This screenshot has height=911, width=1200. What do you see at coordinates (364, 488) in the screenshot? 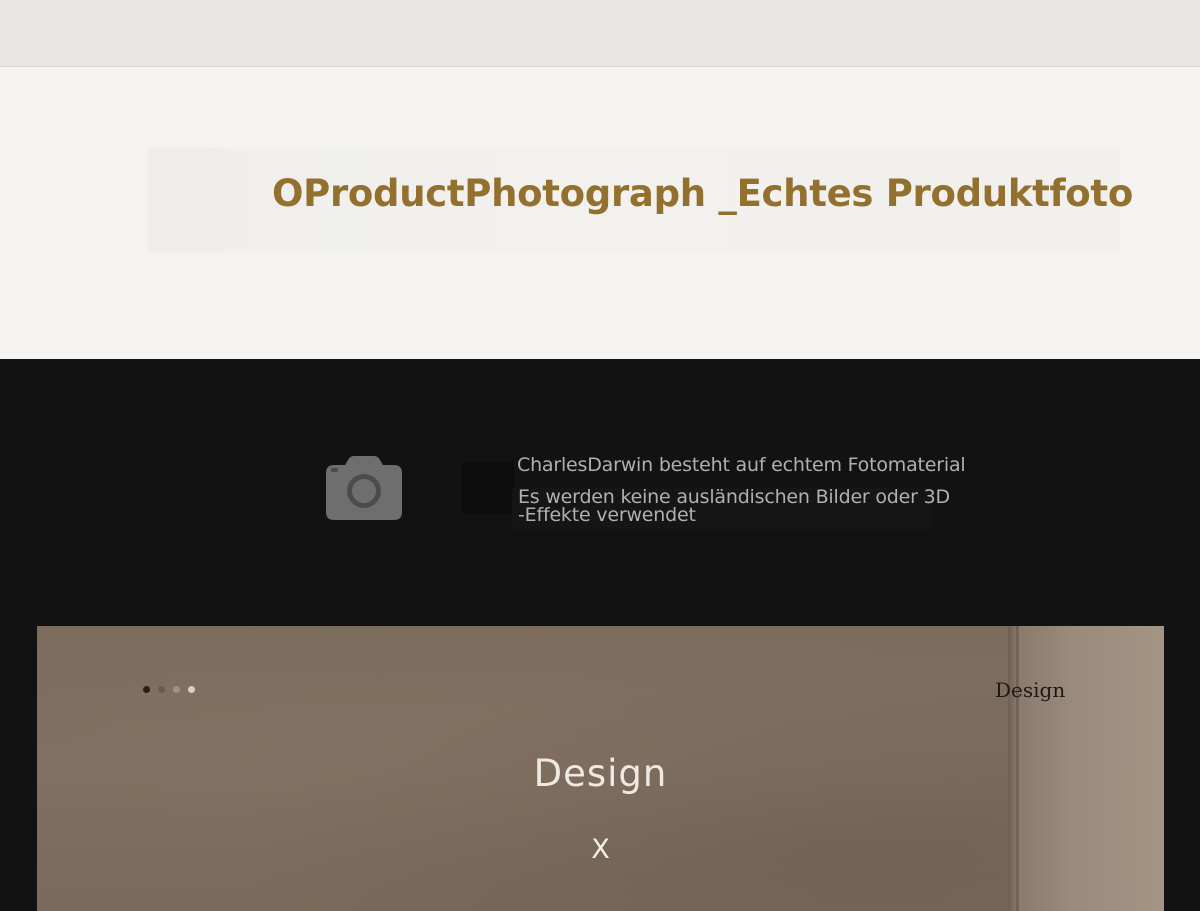
I see `camera-icon` at bounding box center [364, 488].